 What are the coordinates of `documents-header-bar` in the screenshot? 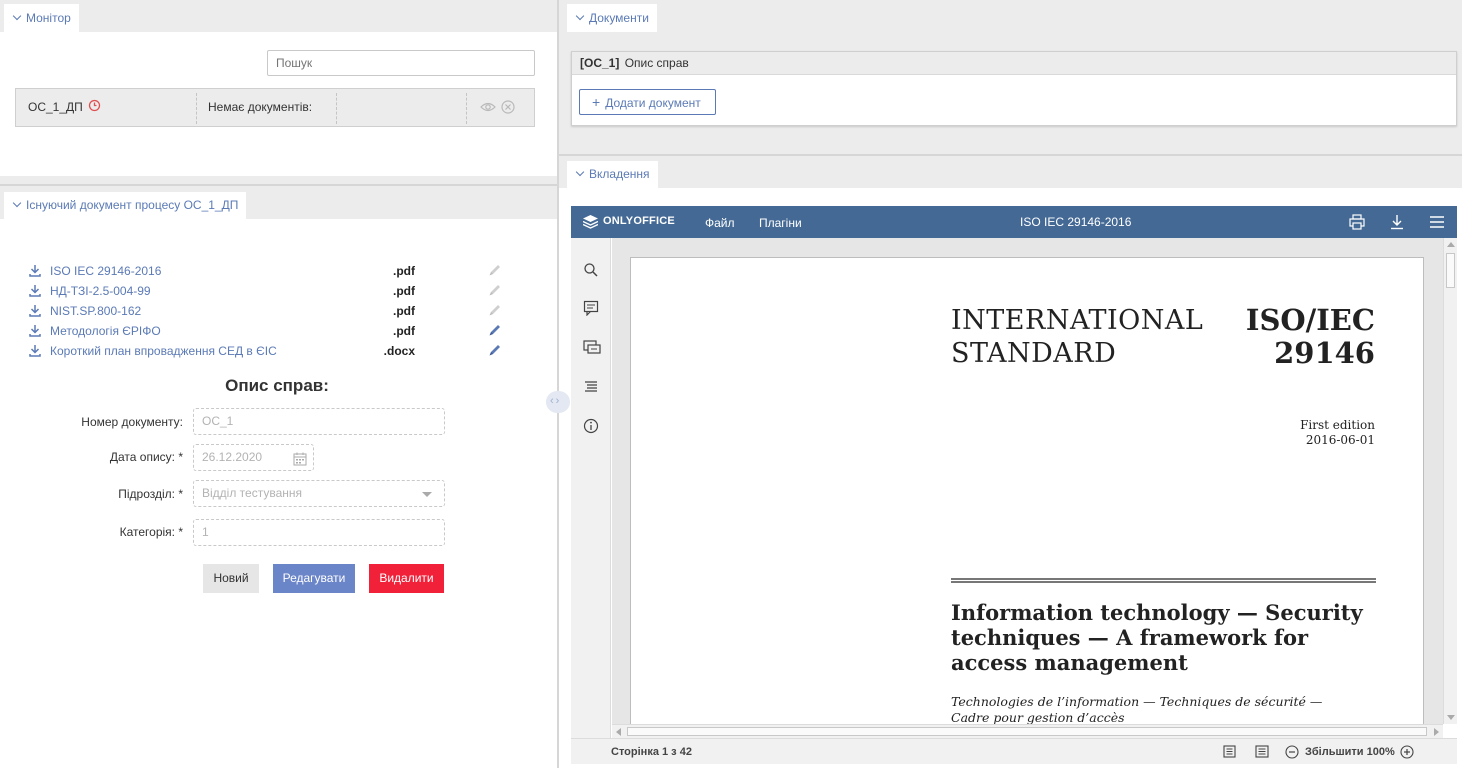 It's located at (1010, 16).